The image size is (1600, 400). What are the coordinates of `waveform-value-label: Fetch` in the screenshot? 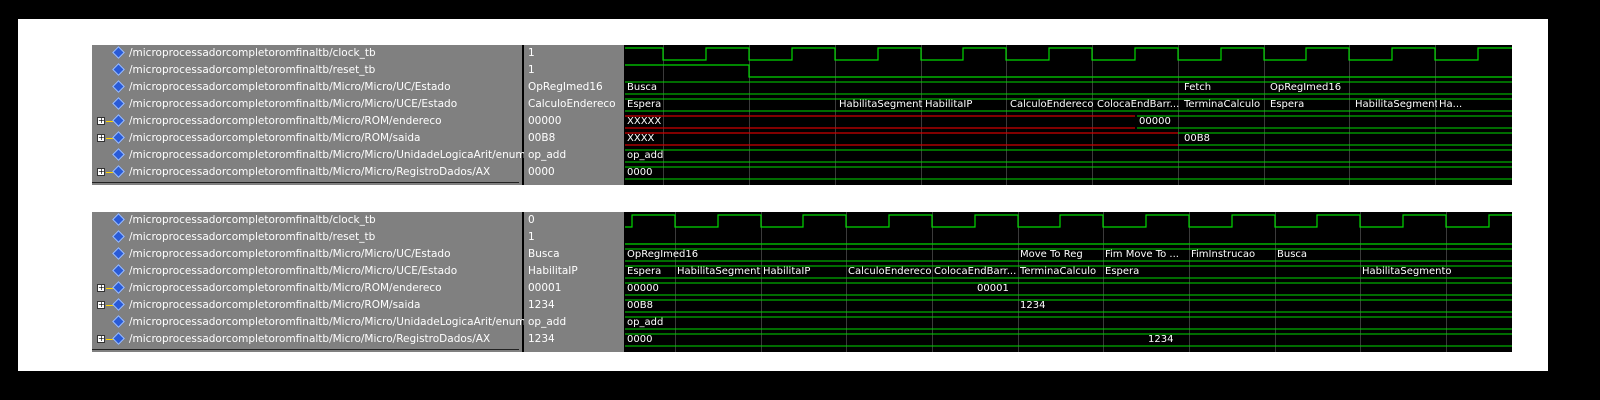 It's located at (1198, 87).